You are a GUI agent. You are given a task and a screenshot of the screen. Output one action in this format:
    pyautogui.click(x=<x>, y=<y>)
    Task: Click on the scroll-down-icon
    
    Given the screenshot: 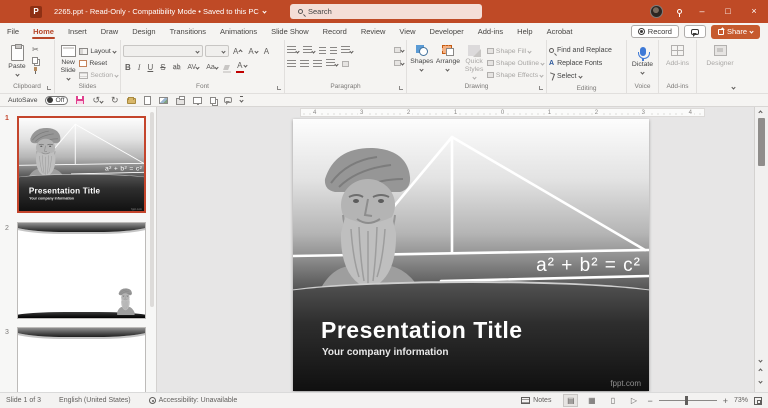 What is the action you would take?
    pyautogui.click(x=760, y=360)
    